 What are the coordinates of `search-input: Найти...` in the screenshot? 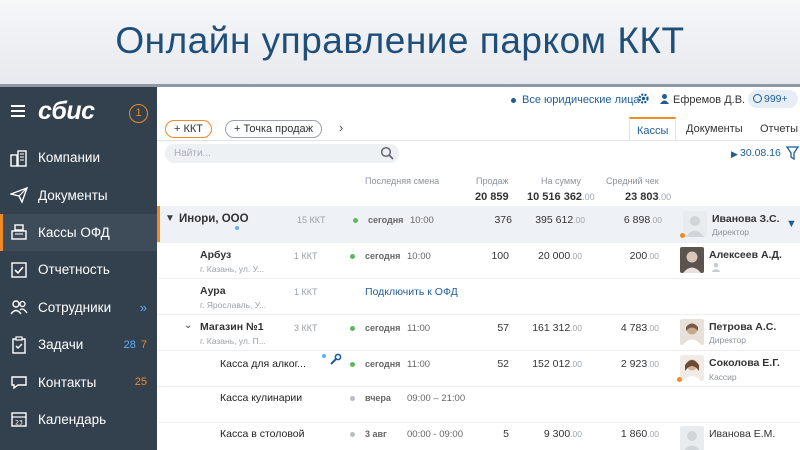 It's located at (282, 153).